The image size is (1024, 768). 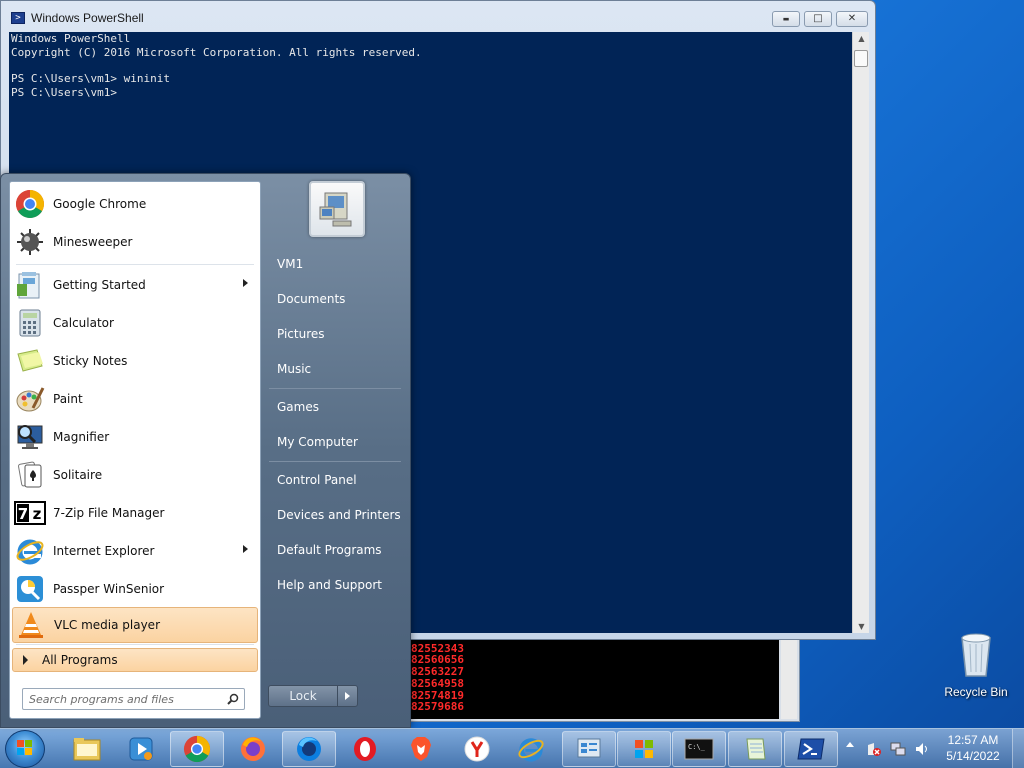 What do you see at coordinates (531, 749) in the screenshot?
I see `taskbar-internet-explorer` at bounding box center [531, 749].